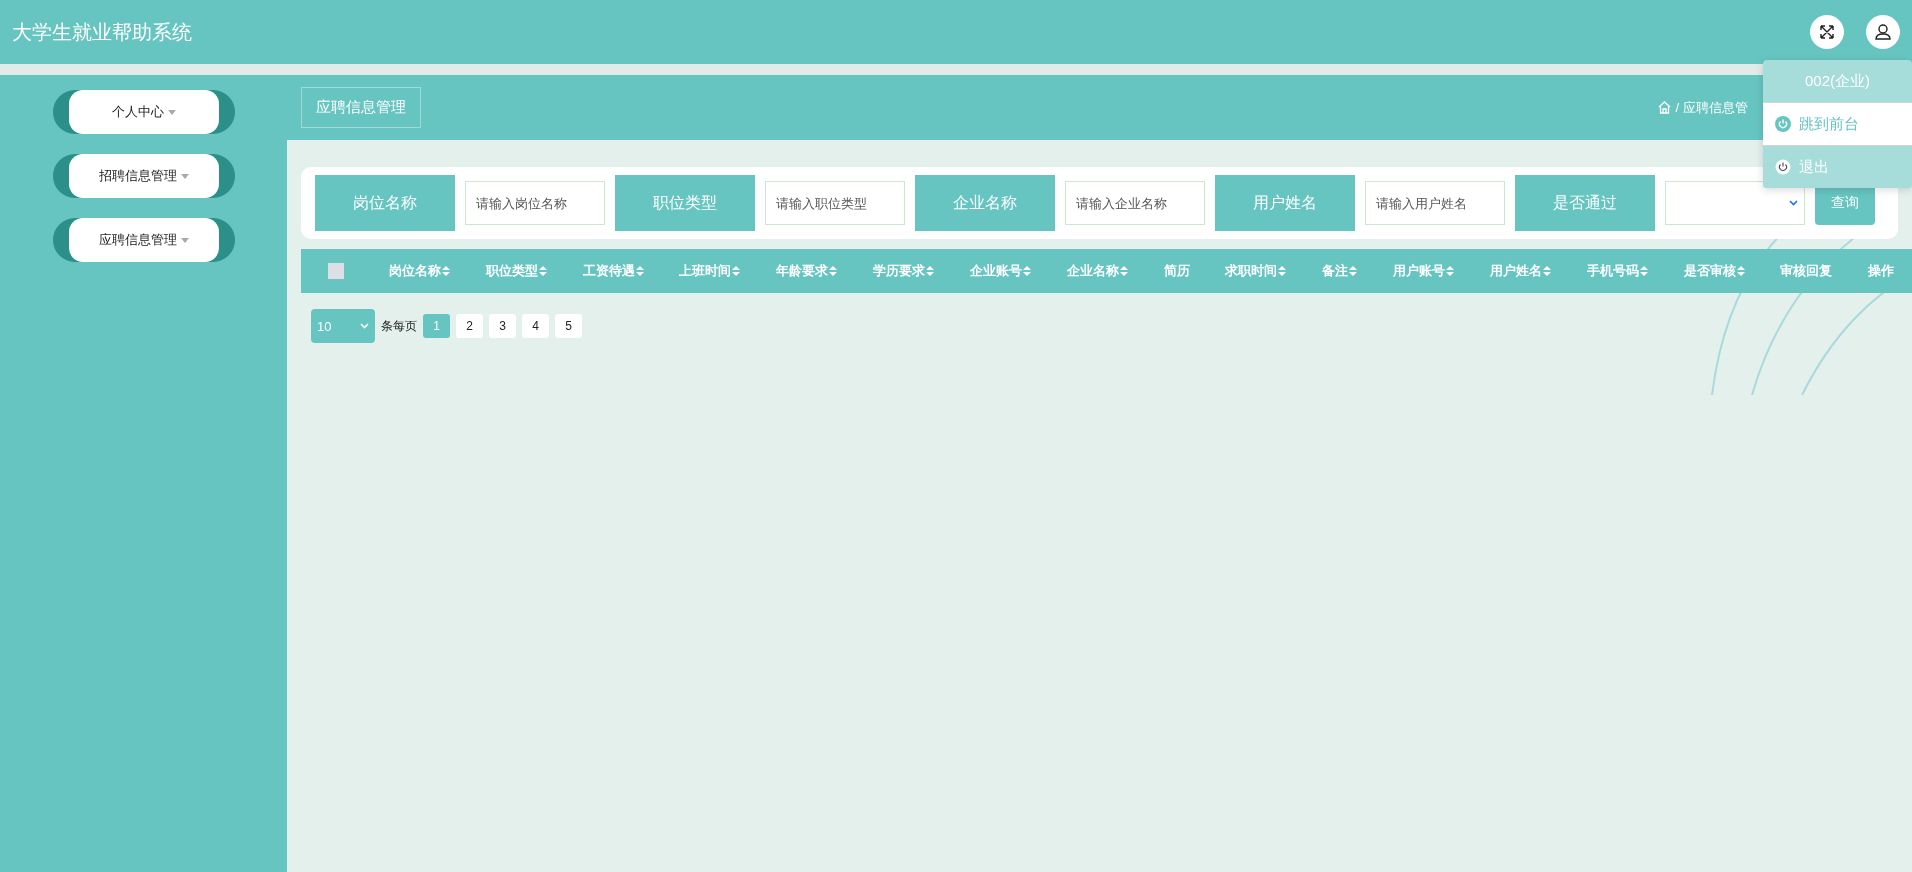 This screenshot has height=872, width=1912. Describe the element at coordinates (511, 271) in the screenshot. I see `column-header: 职位类型` at that location.